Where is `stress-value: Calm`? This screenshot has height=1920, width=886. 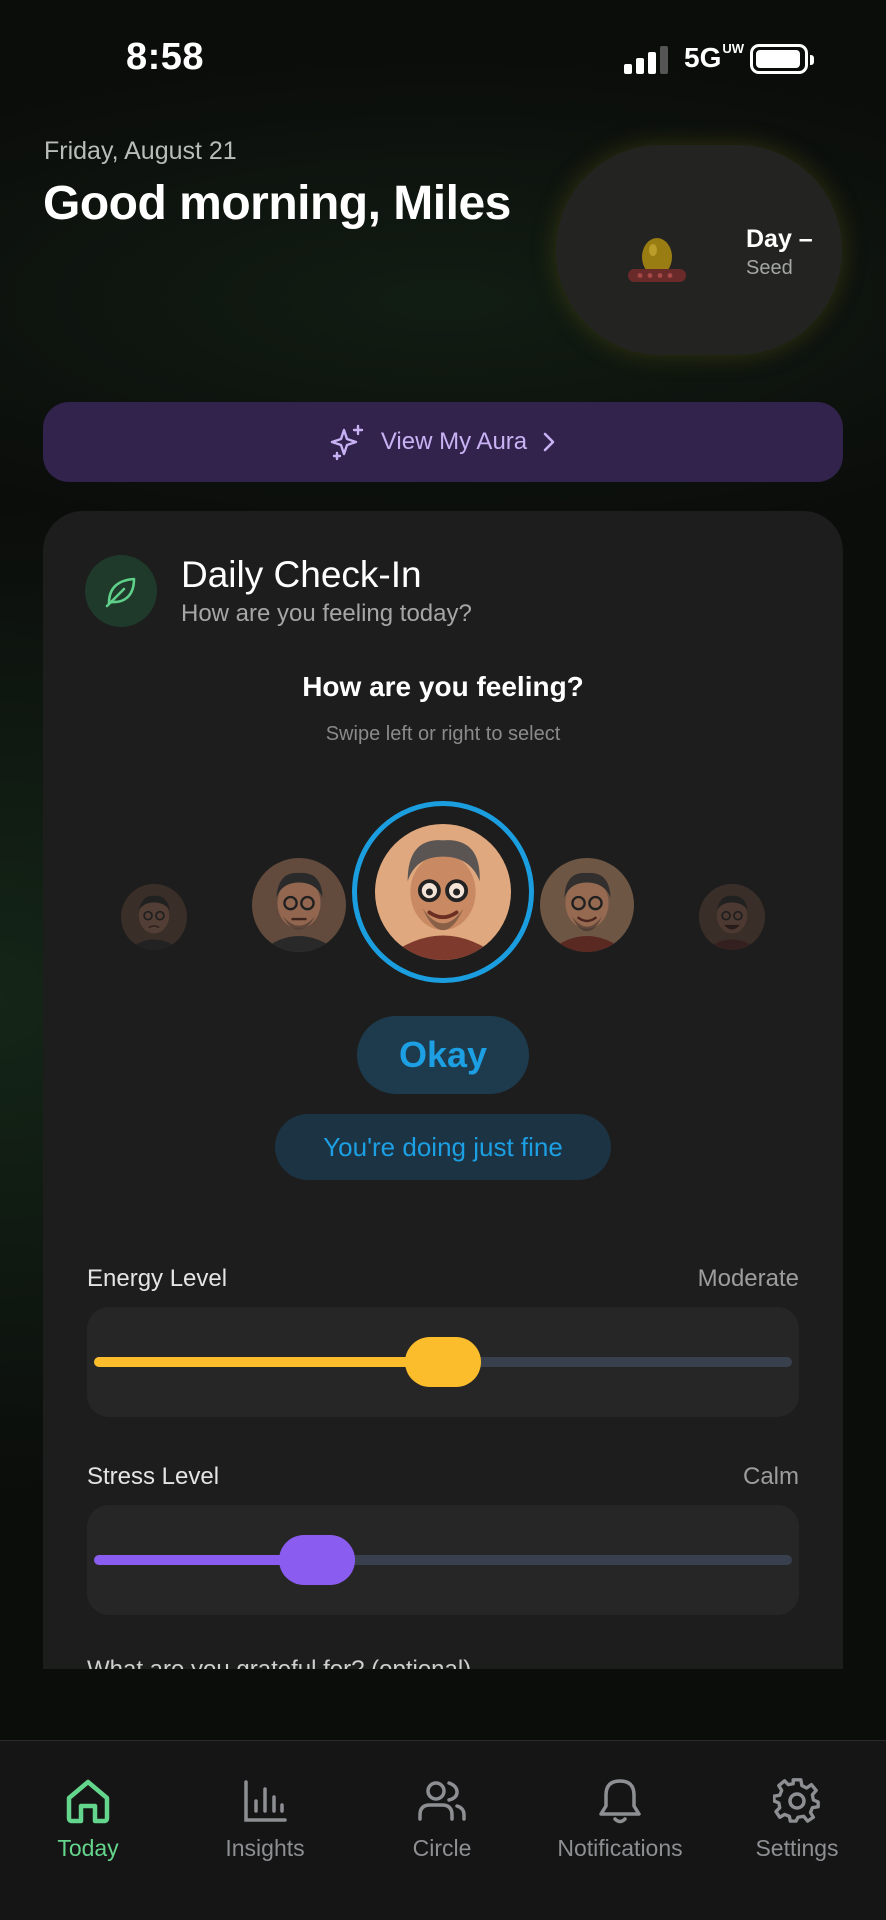
stress-value: Calm is located at coordinates (770, 1476).